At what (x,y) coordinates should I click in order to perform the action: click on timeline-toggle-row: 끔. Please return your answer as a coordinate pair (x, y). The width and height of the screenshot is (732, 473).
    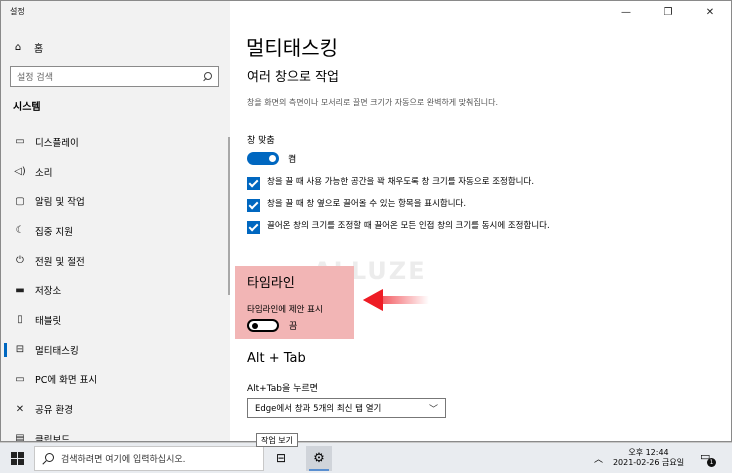
    Looking at the image, I should click on (272, 325).